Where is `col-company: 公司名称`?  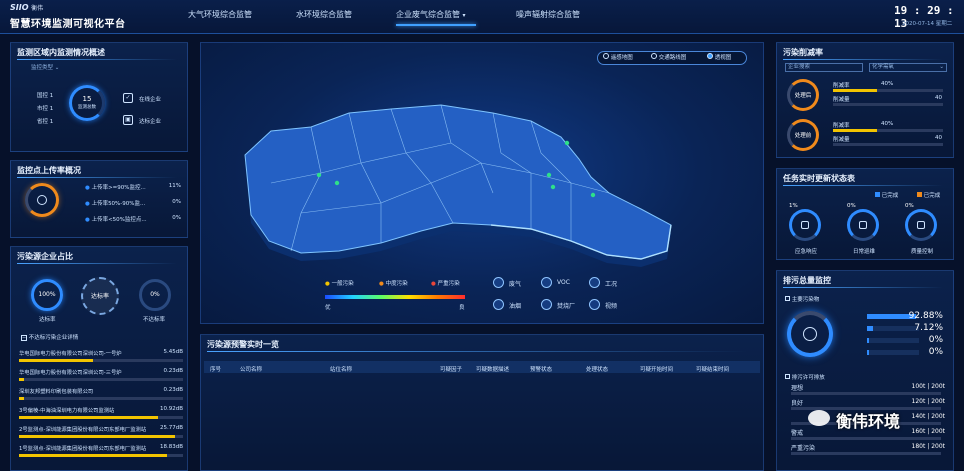 col-company: 公司名称 is located at coordinates (251, 370).